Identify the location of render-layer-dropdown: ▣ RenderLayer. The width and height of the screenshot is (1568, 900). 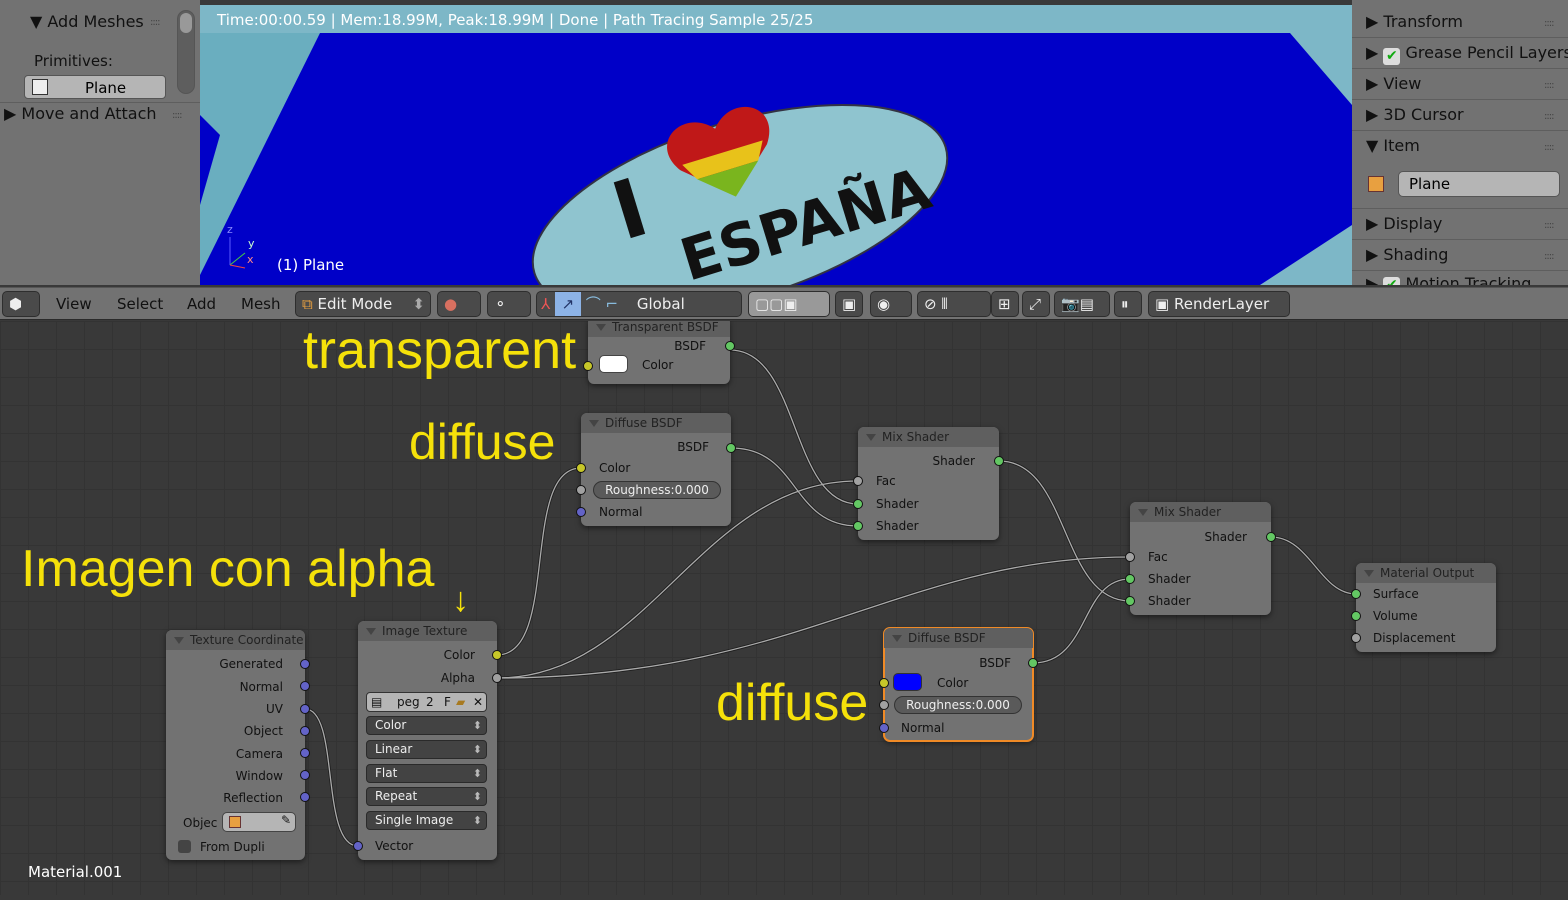
(1219, 304).